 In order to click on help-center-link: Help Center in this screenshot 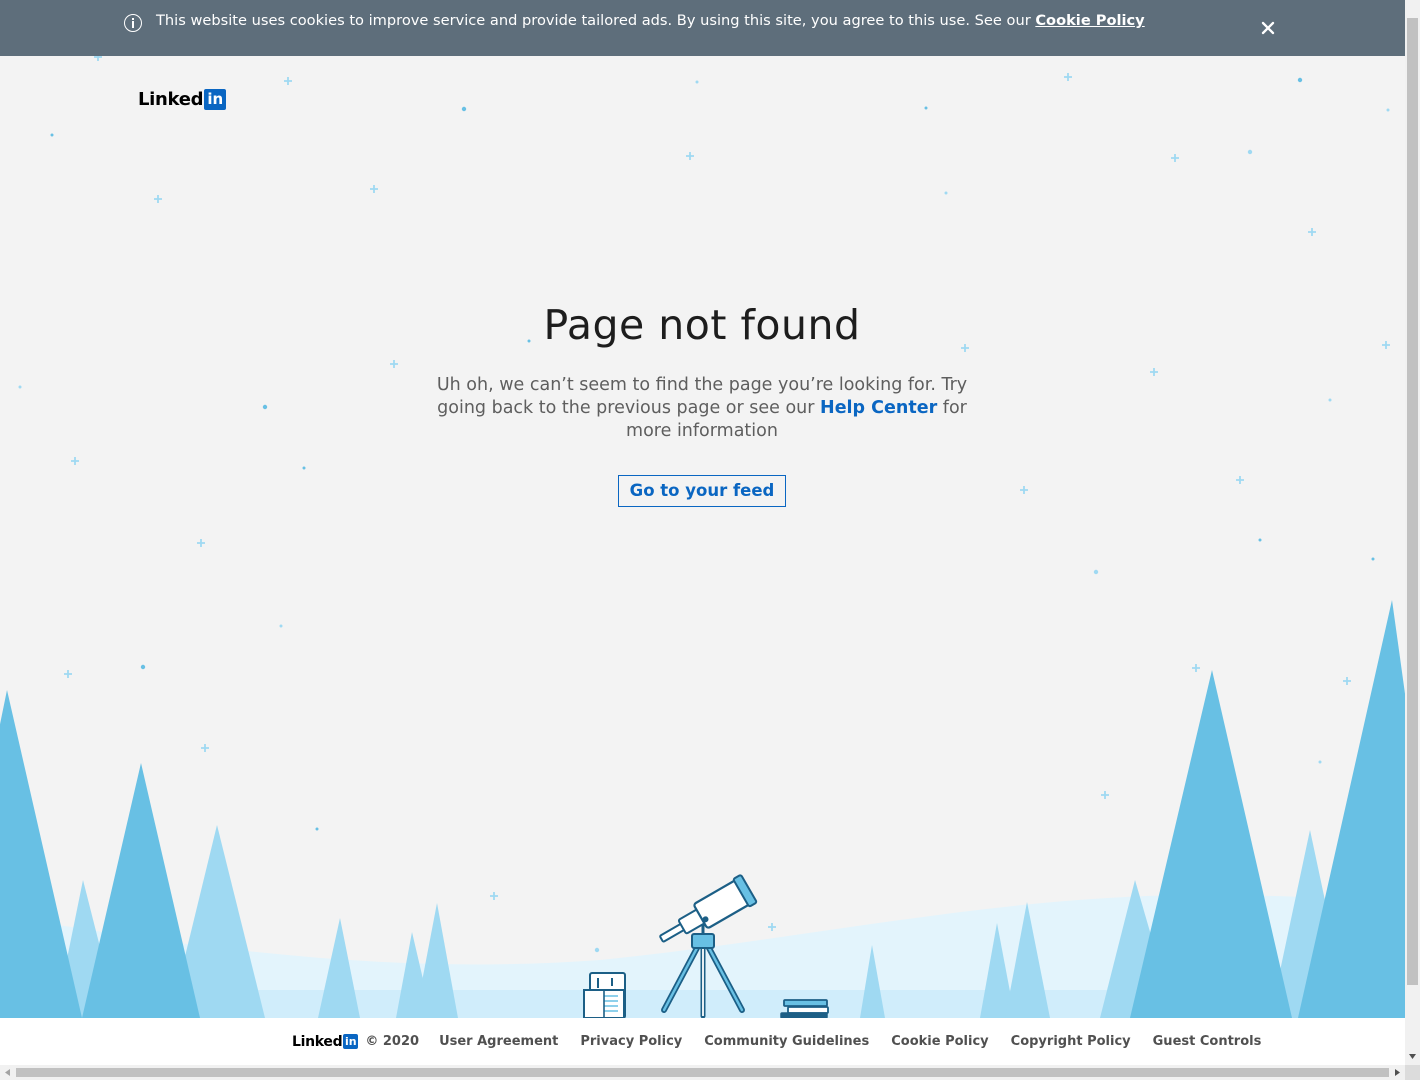, I will do `click(878, 408)`.